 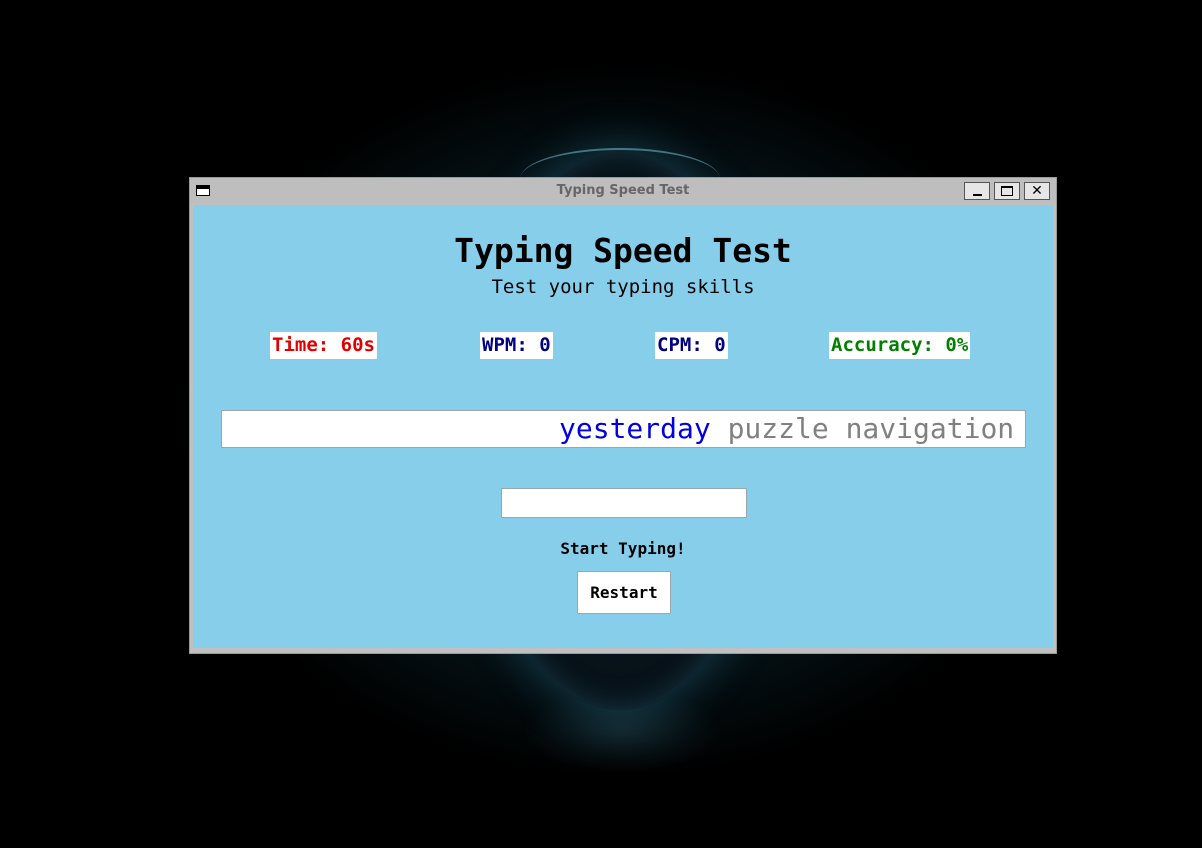 I want to click on accuracy-stat: Accuracy: 0%, so click(x=900, y=345).